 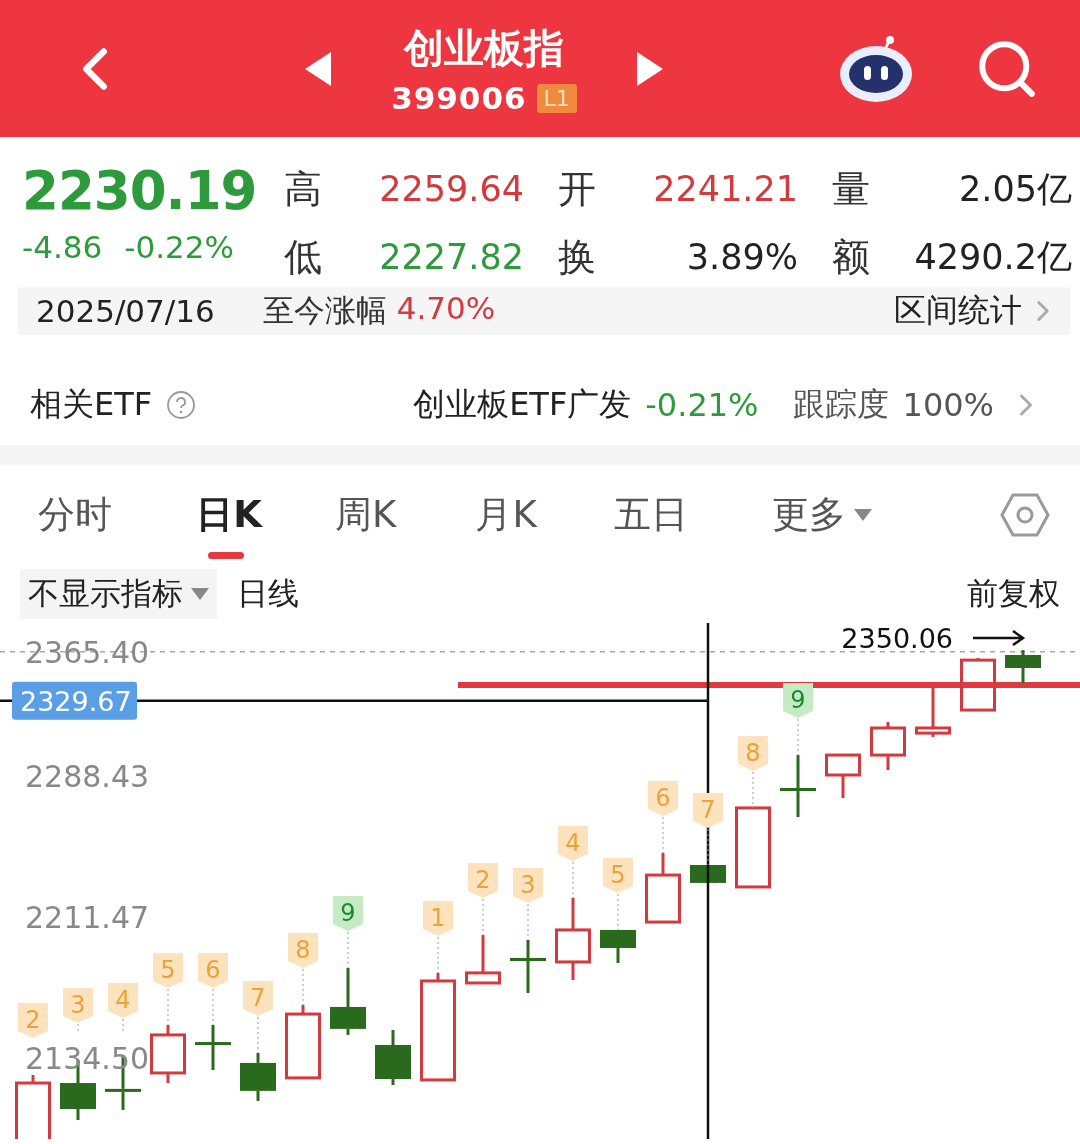 I want to click on axis-label: 2134.50, so click(x=87, y=1058).